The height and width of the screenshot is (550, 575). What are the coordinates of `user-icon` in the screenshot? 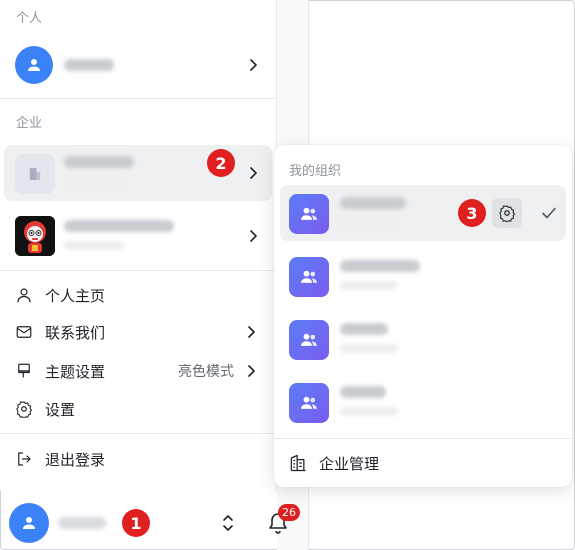 It's located at (24, 295).